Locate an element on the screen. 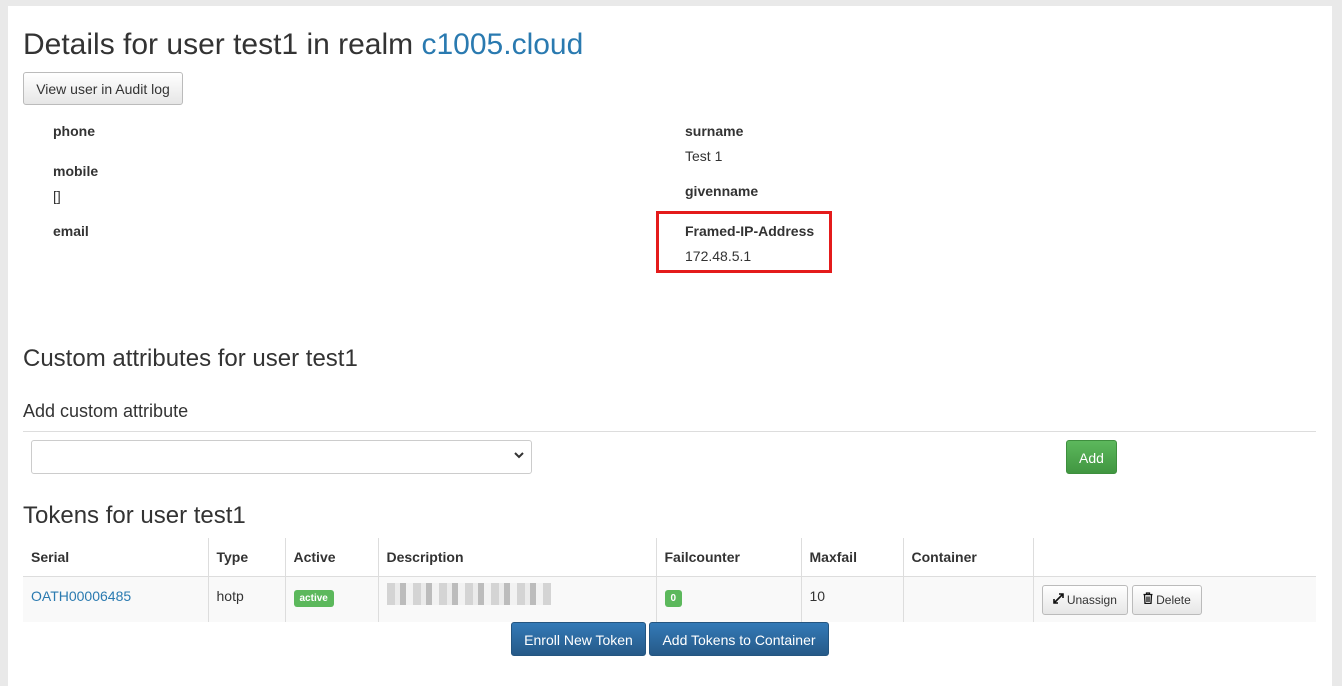  failcounter-badge: 0 is located at coordinates (673, 598).